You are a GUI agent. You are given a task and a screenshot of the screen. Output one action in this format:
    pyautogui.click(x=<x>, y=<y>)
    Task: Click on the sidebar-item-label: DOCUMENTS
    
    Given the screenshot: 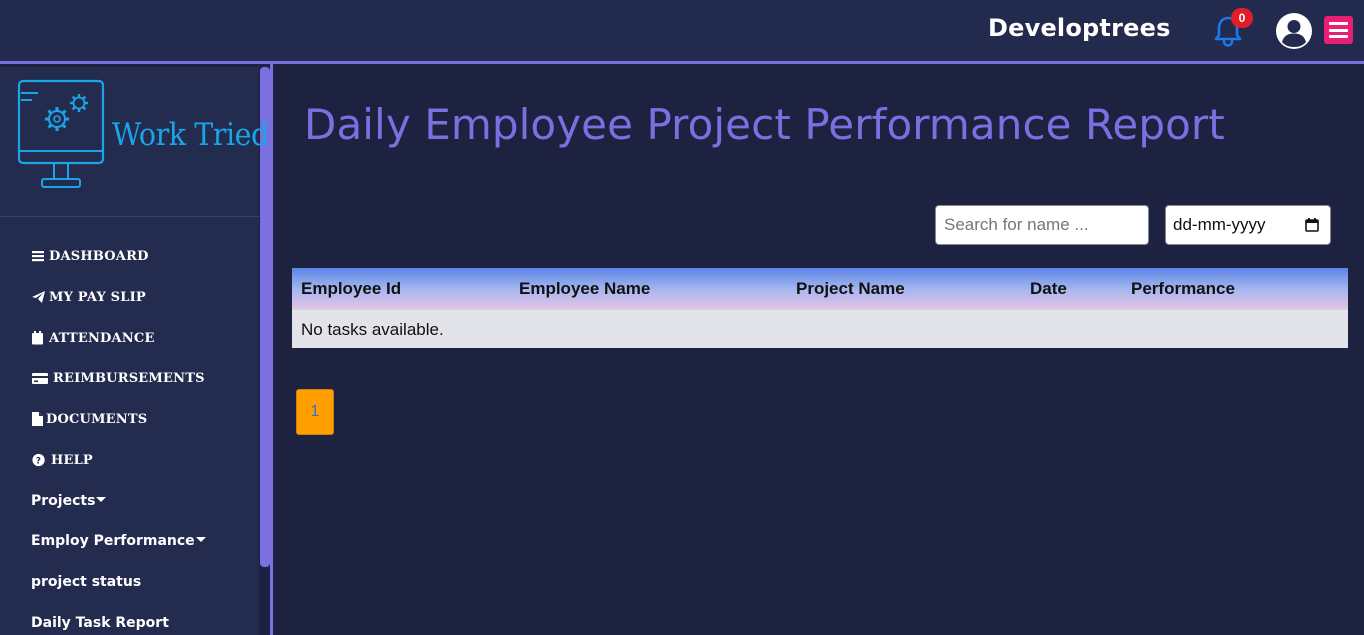 What is the action you would take?
    pyautogui.click(x=97, y=419)
    